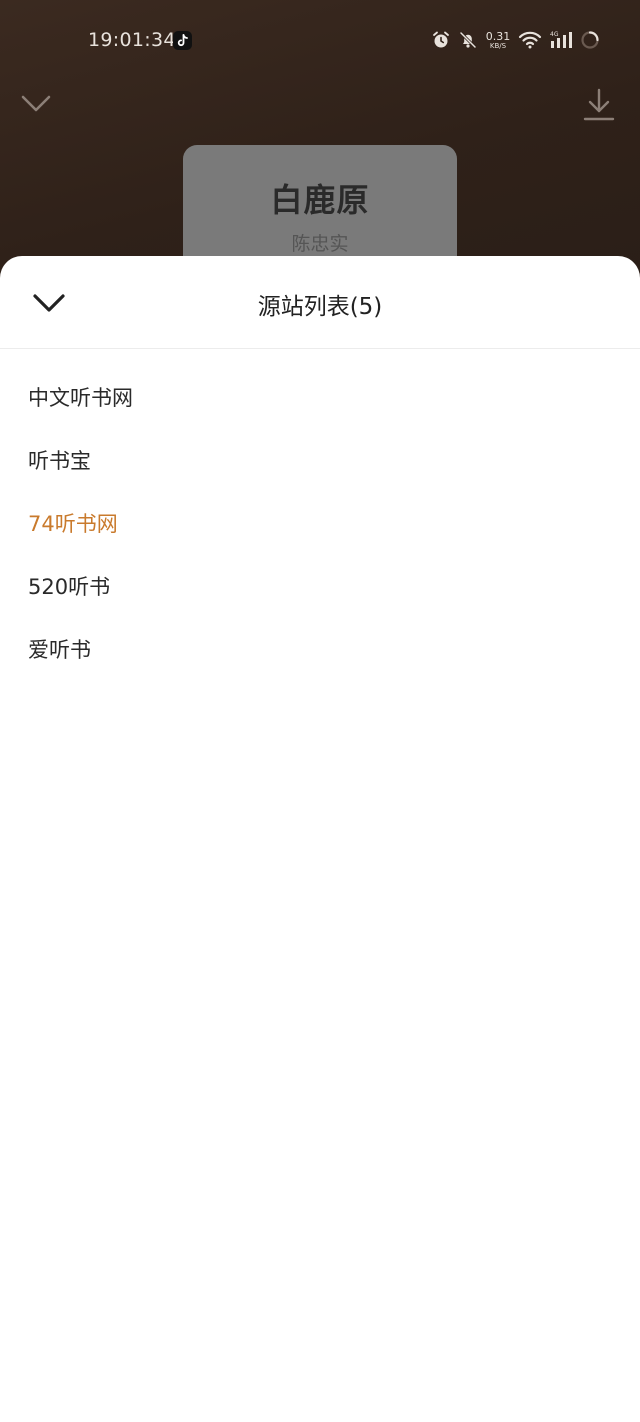 This screenshot has height=1422, width=640. What do you see at coordinates (320, 398) in the screenshot?
I see `source-item: 中文听书网` at bounding box center [320, 398].